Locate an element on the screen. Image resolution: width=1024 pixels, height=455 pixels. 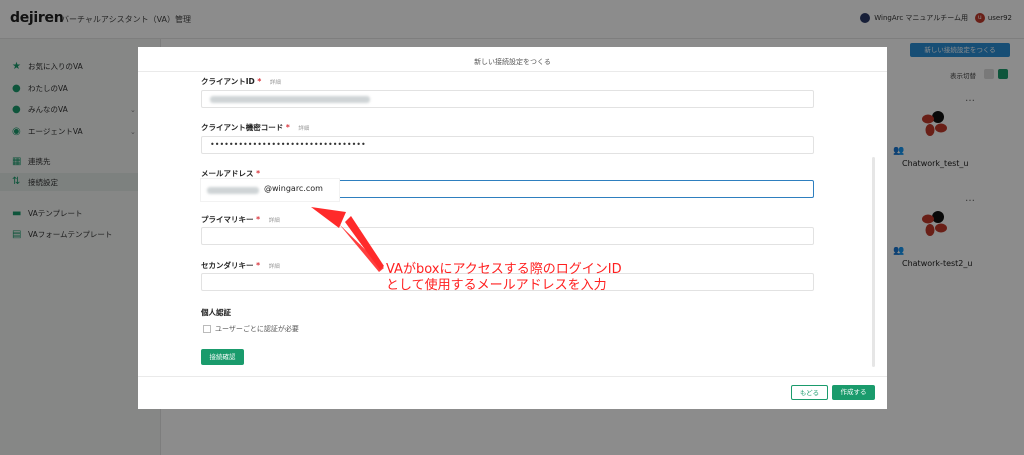
annotation-line-1: VAがboxにアクセスする際のログインID is located at coordinates (504, 269).